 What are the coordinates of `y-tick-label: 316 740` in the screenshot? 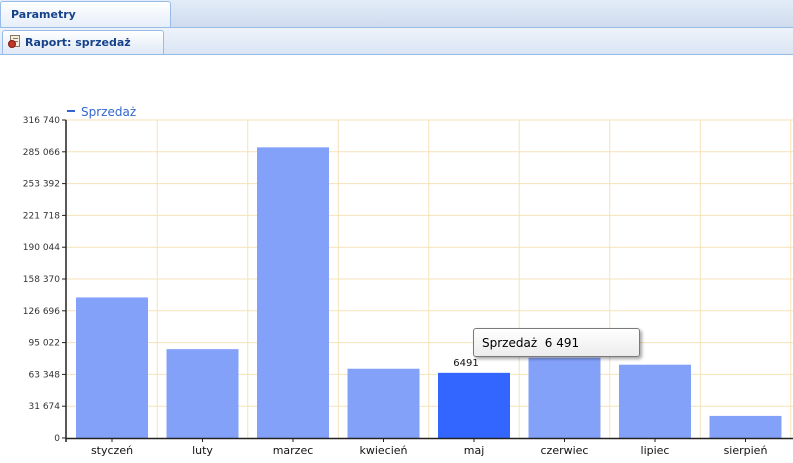 It's located at (41, 121).